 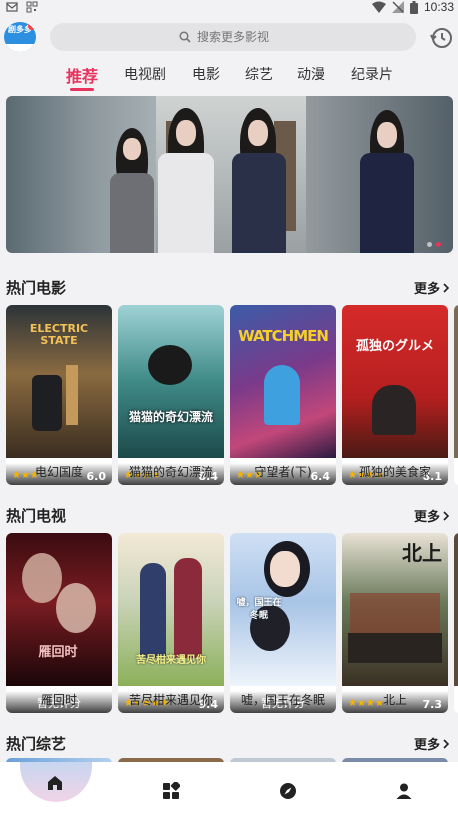 I want to click on poster-title: ELECTRIC STATE, so click(x=59, y=334).